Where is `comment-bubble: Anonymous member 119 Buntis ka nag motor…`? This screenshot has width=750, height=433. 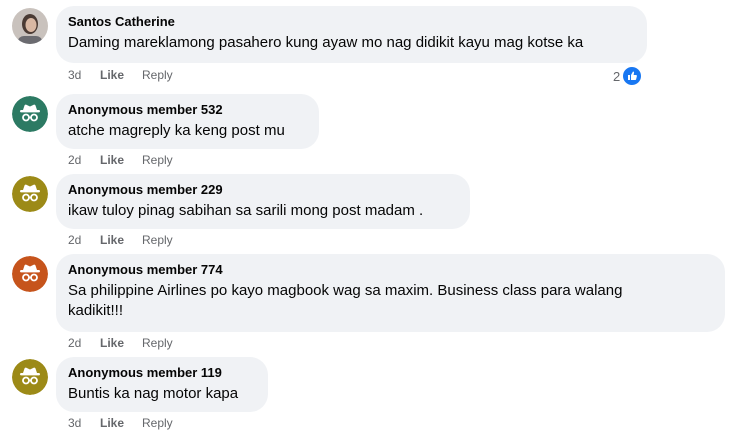 comment-bubble: Anonymous member 119 Buntis ka nag motor… is located at coordinates (162, 384).